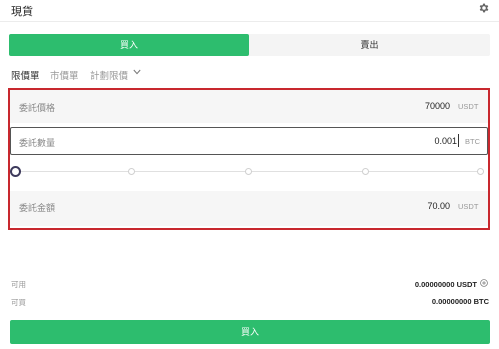  What do you see at coordinates (249, 21) in the screenshot?
I see `header-divider` at bounding box center [249, 21].